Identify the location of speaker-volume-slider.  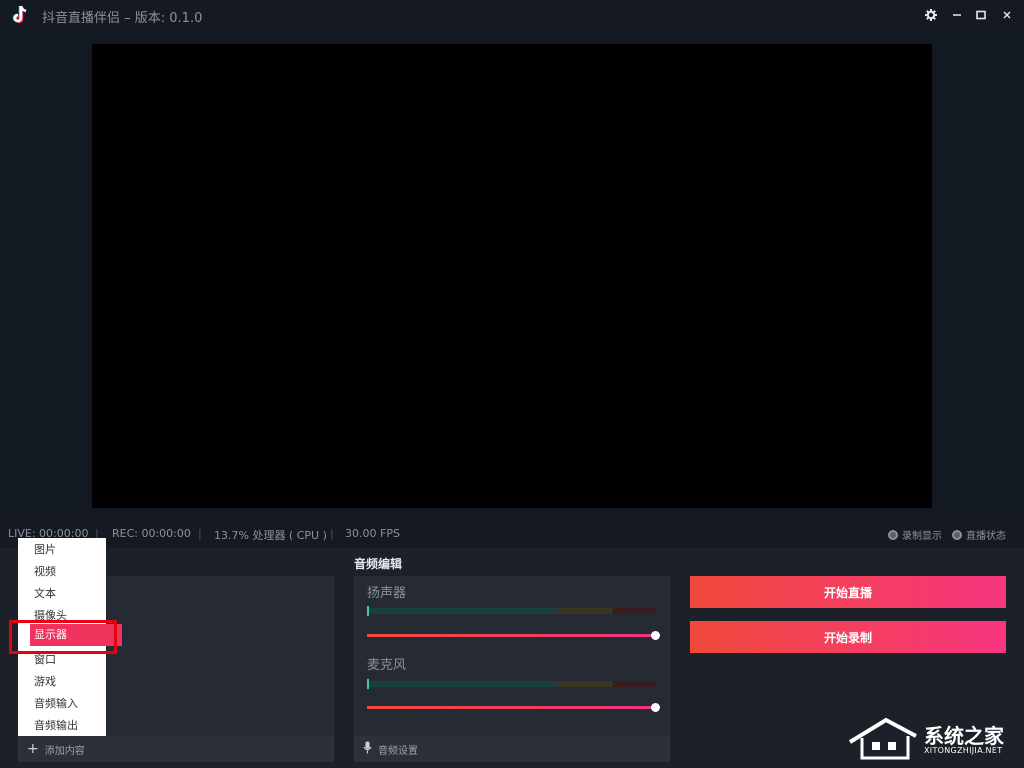
(513, 635).